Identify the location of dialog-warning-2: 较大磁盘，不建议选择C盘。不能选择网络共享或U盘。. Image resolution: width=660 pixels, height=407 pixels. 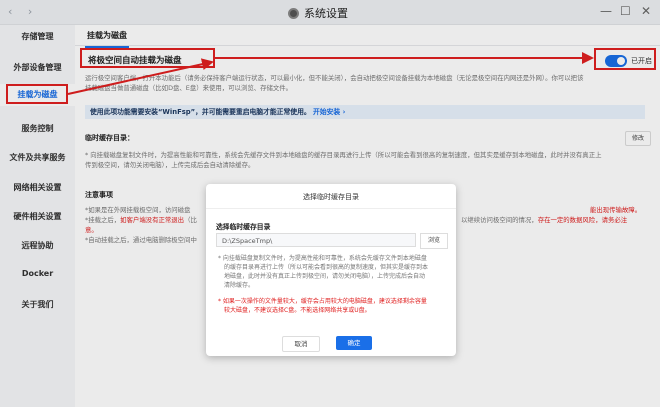
(297, 310).